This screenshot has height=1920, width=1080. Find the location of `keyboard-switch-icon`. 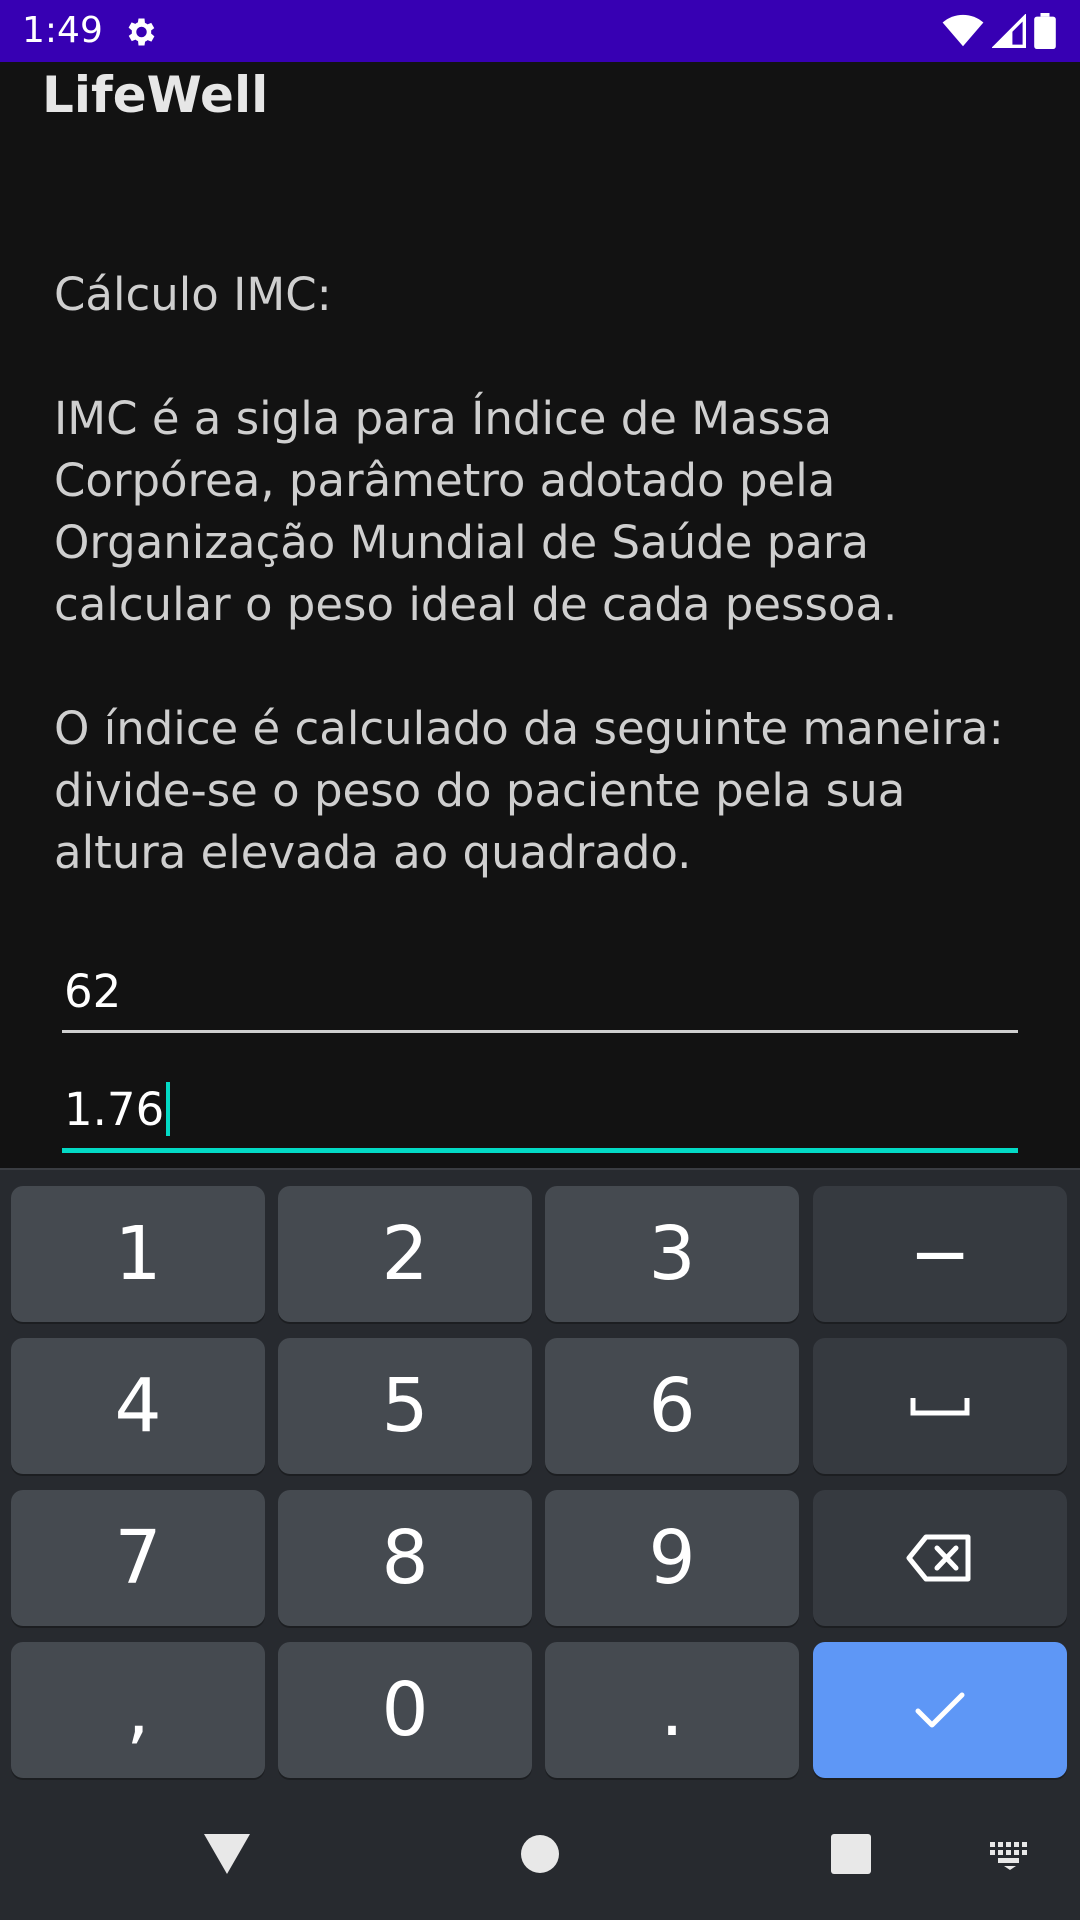

keyboard-switch-icon is located at coordinates (1008, 1856).